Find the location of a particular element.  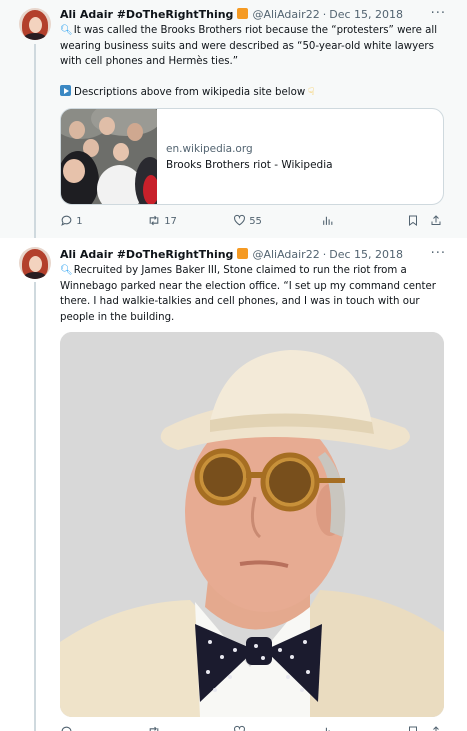

reply-count: 1 is located at coordinates (79, 221).